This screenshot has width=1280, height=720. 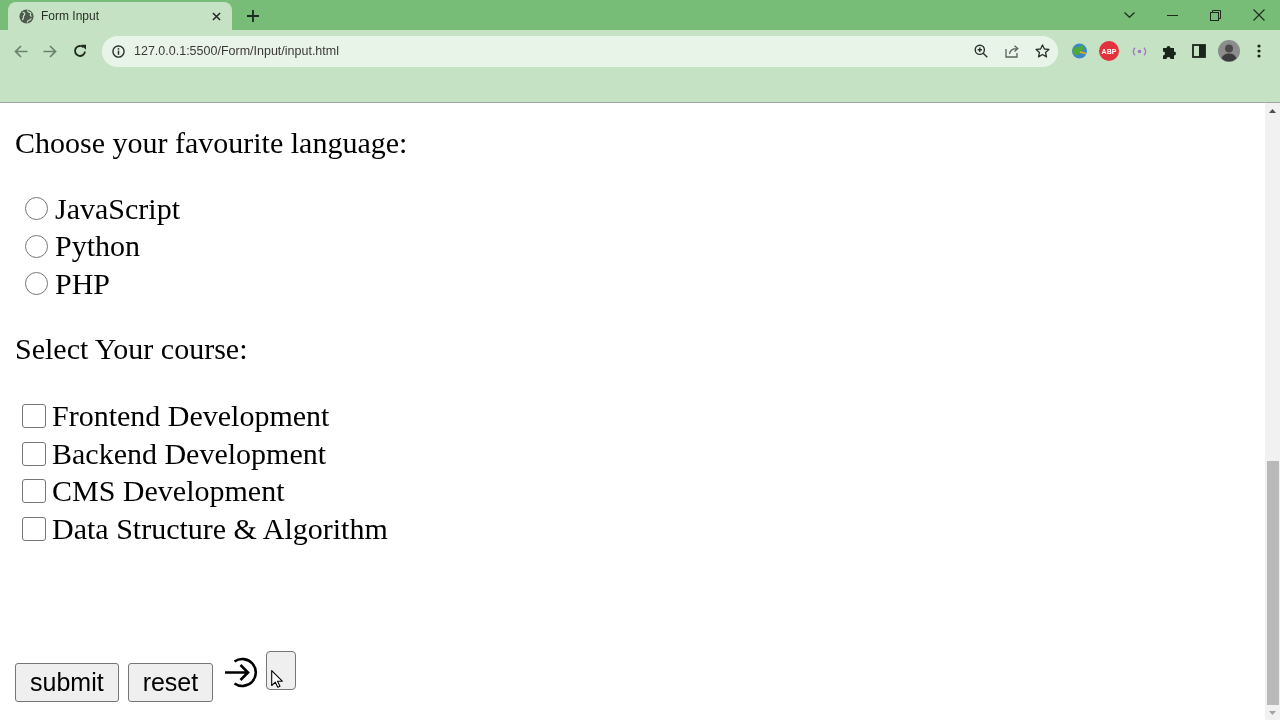 I want to click on address-bar: 127.0.0.1:5500/Form/Input/input.html, so click(x=580, y=51).